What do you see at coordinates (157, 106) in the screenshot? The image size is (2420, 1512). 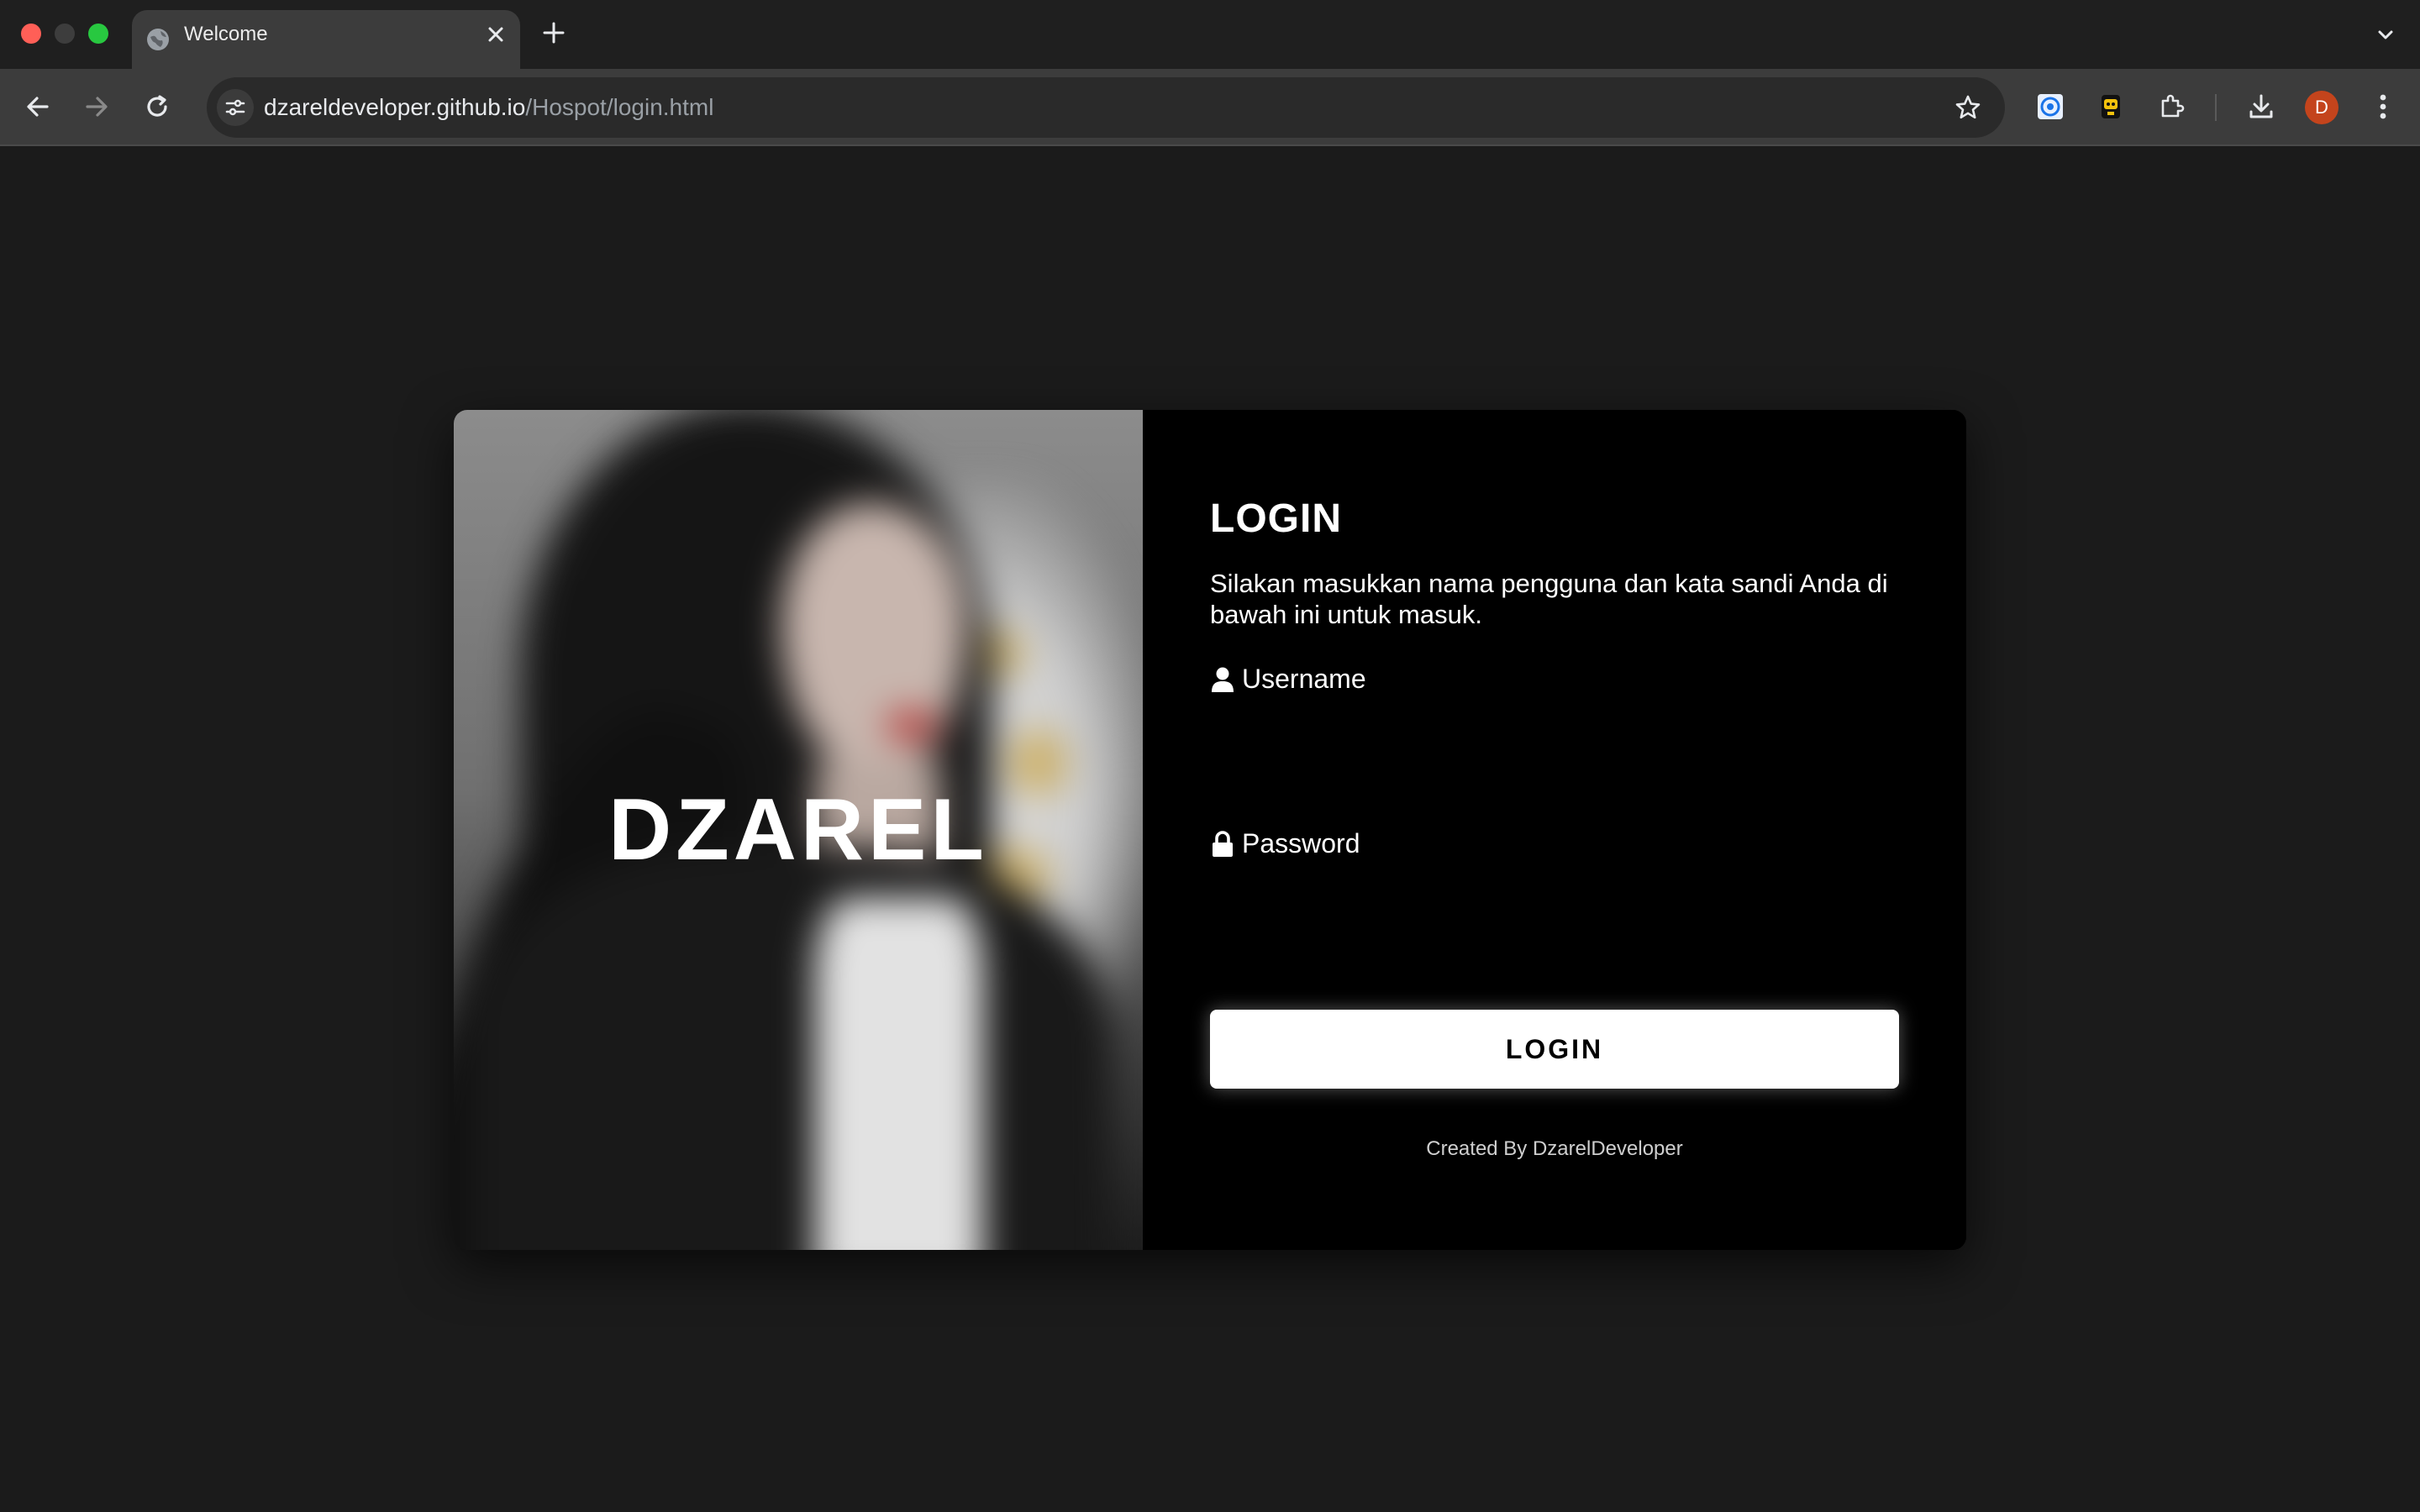 I see `reload-icon` at bounding box center [157, 106].